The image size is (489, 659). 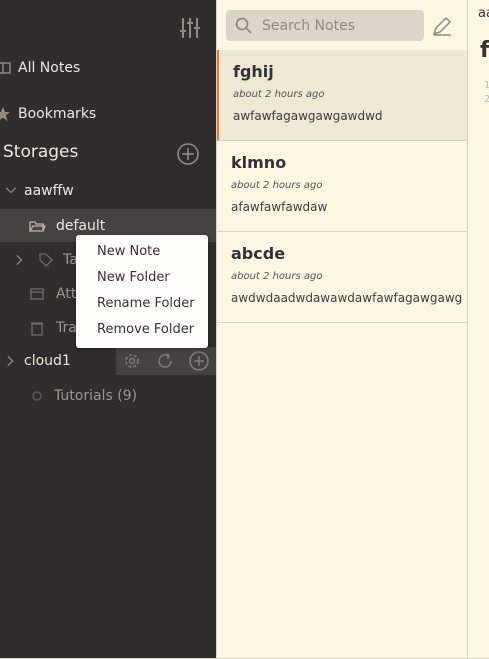 I want to click on editor-folder-tab: aa, so click(x=483, y=13).